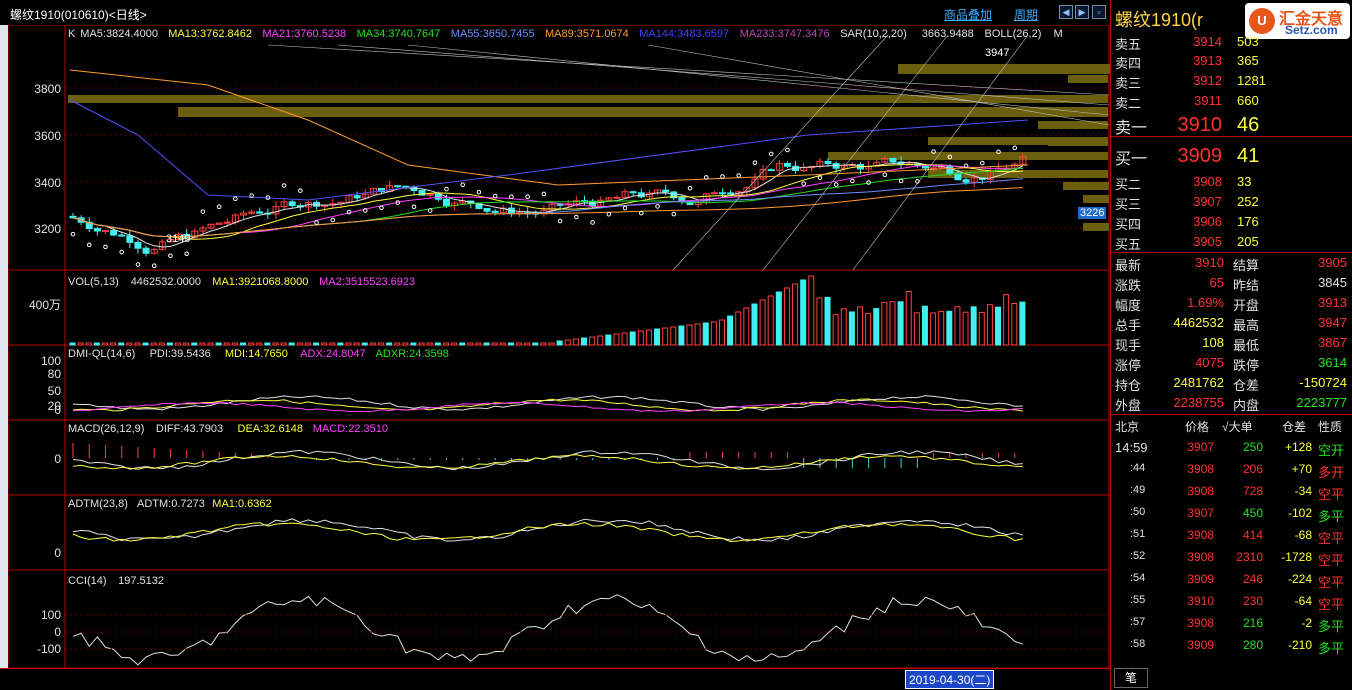 The image size is (1352, 690). Describe the element at coordinates (1207, 181) in the screenshot. I see `bid-price: 3908` at that location.